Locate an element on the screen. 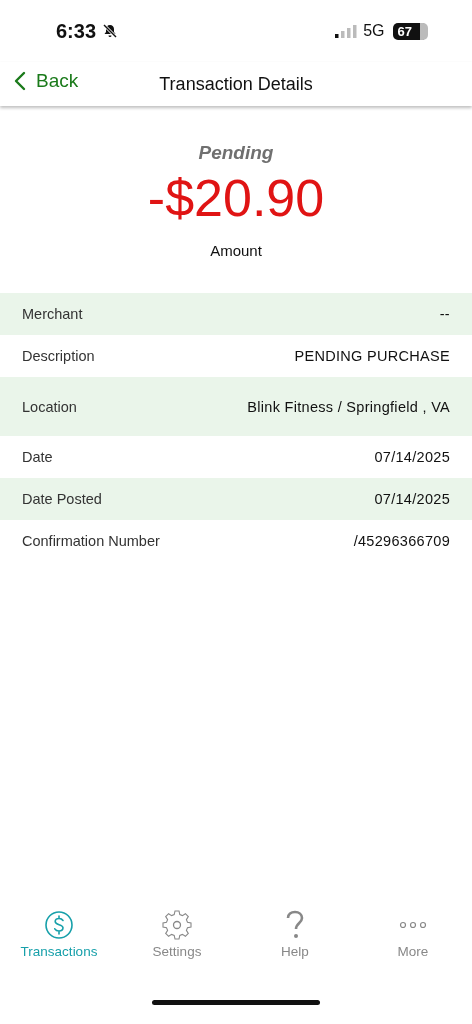 This screenshot has height=1024, width=472. amount-label: Amount is located at coordinates (236, 250).